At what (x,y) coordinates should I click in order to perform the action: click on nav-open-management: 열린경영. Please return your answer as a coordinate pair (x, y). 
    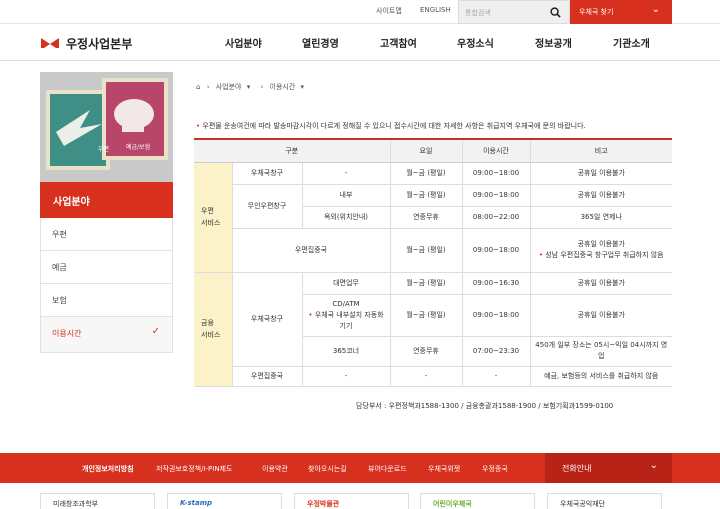
    Looking at the image, I should click on (320, 42).